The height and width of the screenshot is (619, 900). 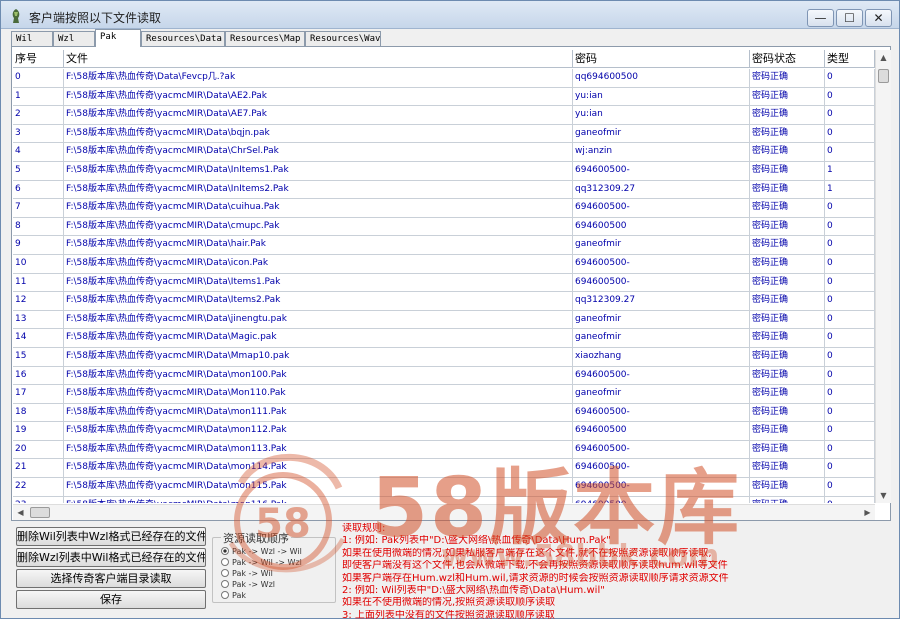 What do you see at coordinates (38, 59) in the screenshot?
I see `column-header-index: 序号` at bounding box center [38, 59].